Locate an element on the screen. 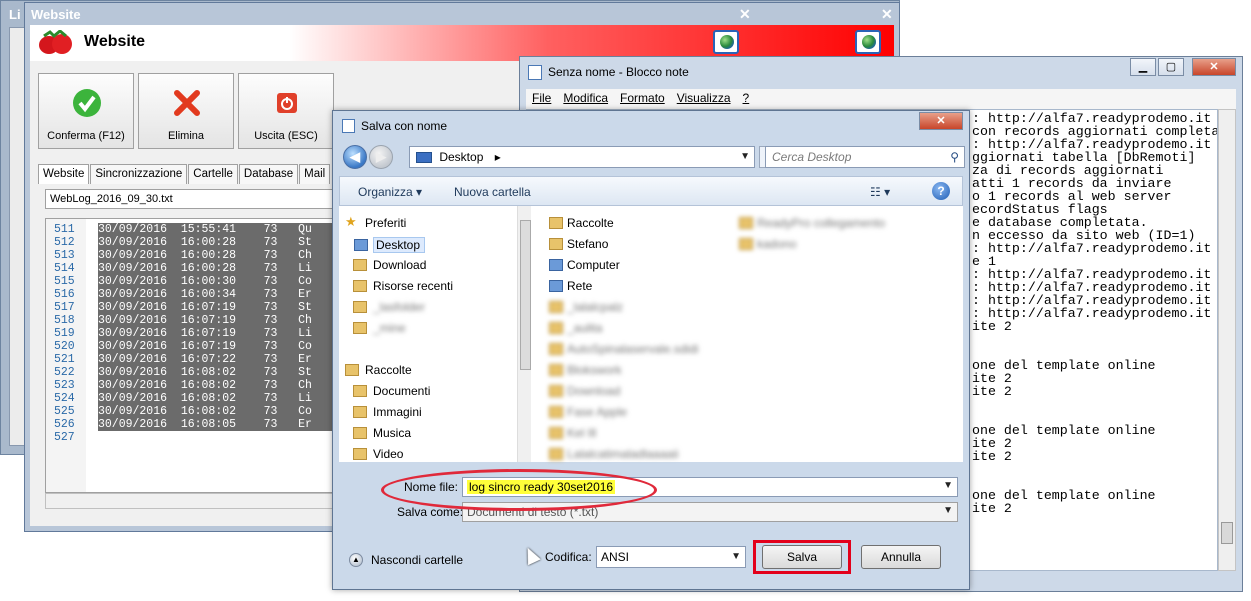  delete-button: Elimina is located at coordinates (186, 111).